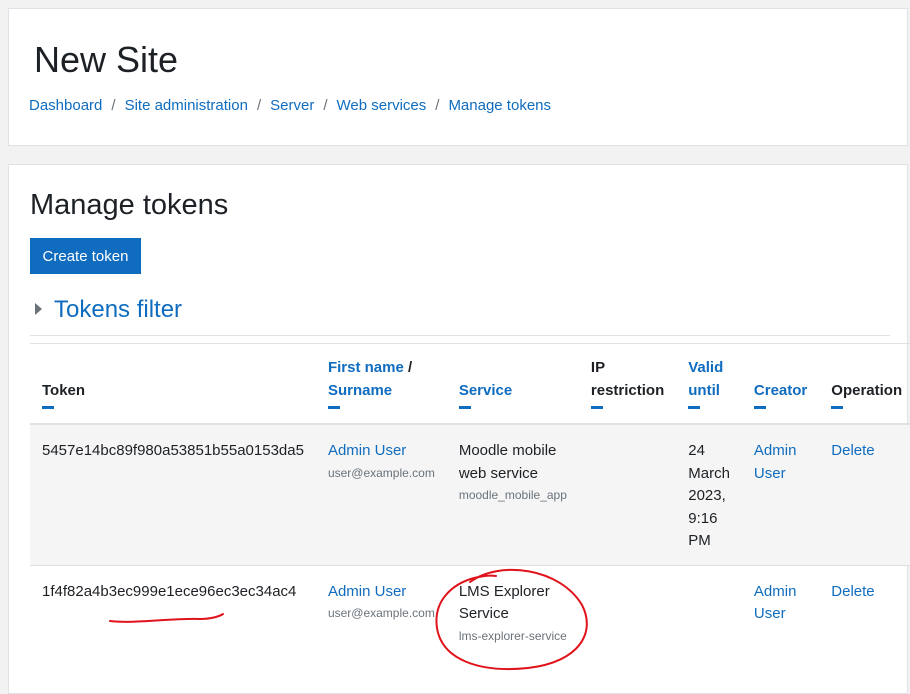 This screenshot has width=910, height=694. What do you see at coordinates (186, 105) in the screenshot?
I see `breadcrumb-site-administration: Site administration` at bounding box center [186, 105].